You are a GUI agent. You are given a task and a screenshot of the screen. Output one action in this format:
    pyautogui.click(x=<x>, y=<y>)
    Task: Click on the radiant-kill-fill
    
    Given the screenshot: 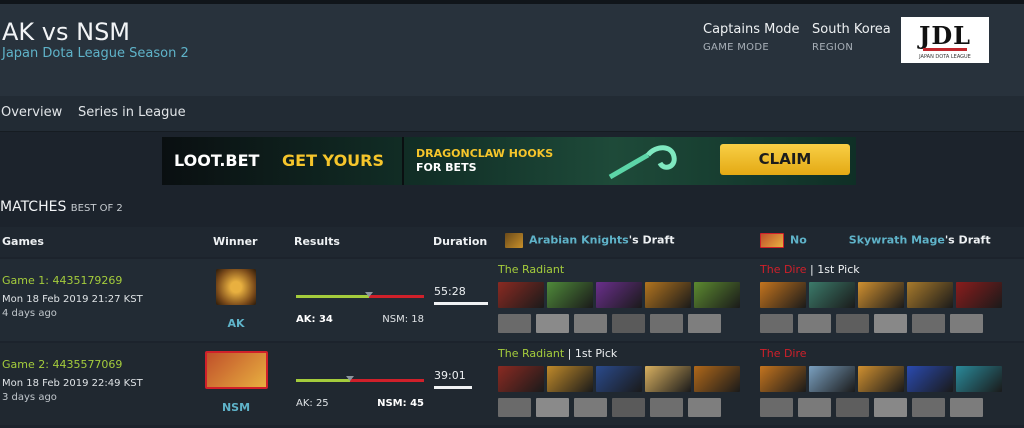 What is the action you would take?
    pyautogui.click(x=323, y=380)
    